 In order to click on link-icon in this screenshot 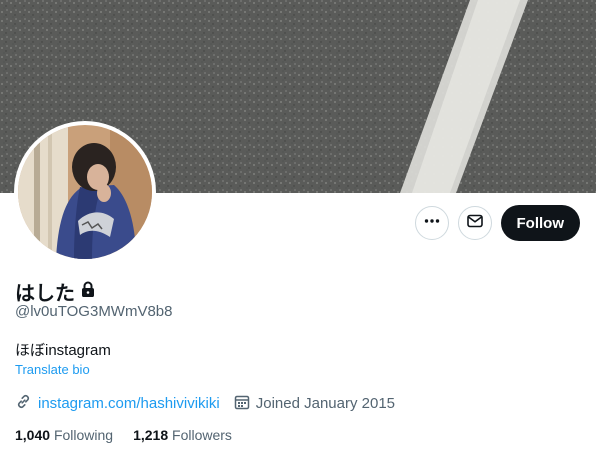, I will do `click(23, 403)`.